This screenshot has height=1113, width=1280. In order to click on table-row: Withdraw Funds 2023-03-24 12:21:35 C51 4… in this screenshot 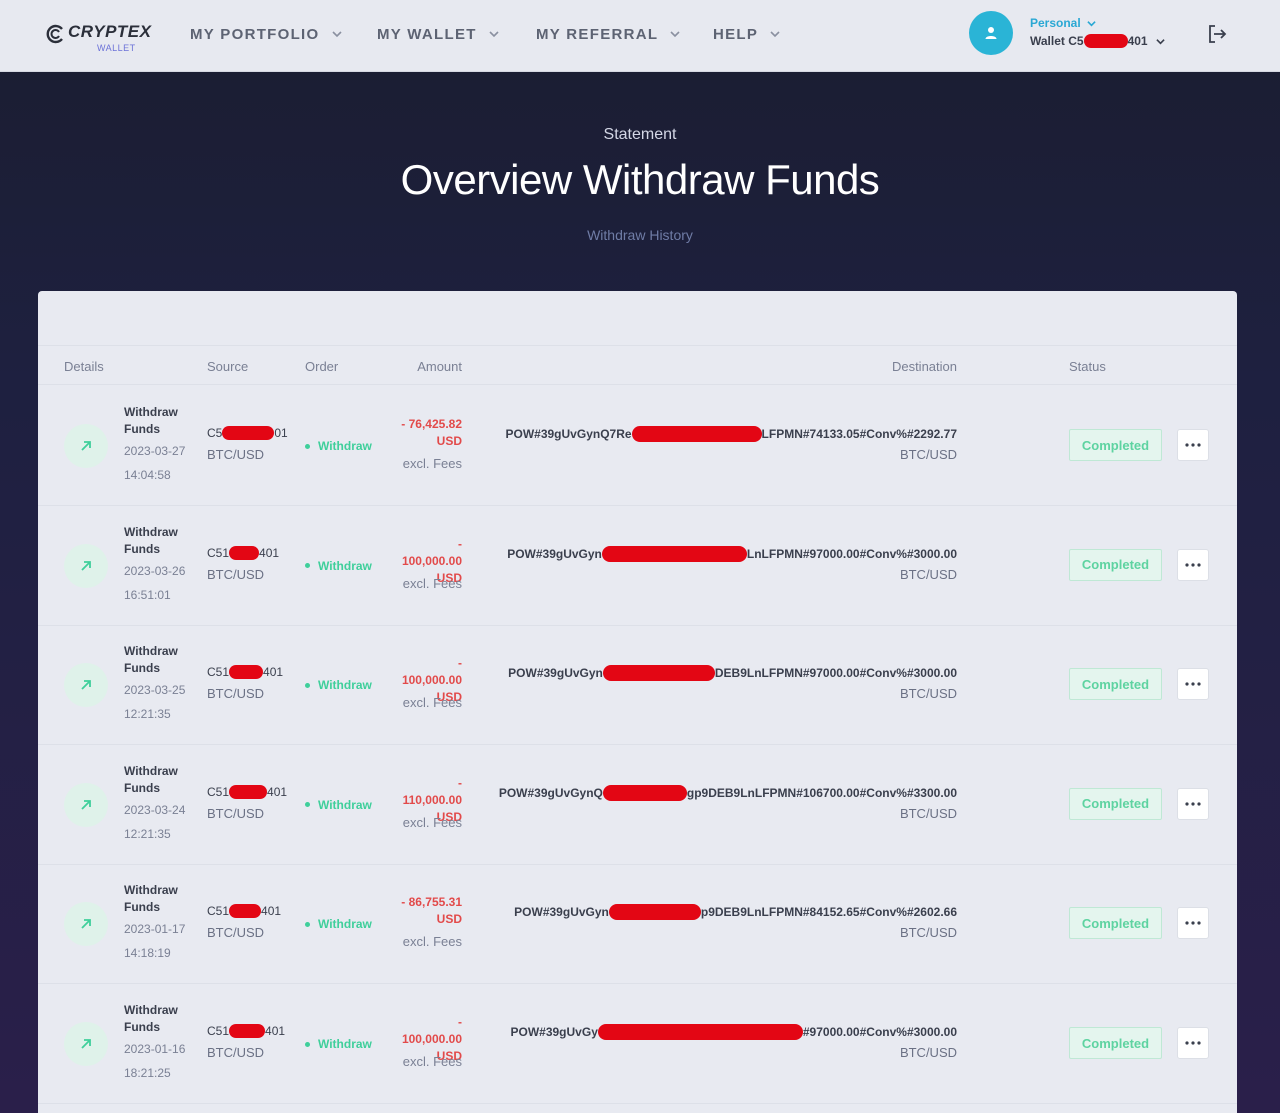, I will do `click(637, 805)`.